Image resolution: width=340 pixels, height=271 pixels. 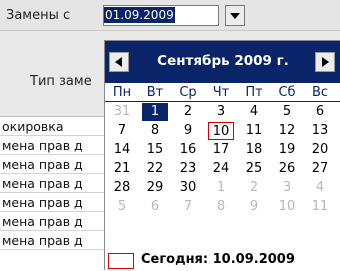 What do you see at coordinates (155, 188) in the screenshot?
I see `day-cell: 29` at bounding box center [155, 188].